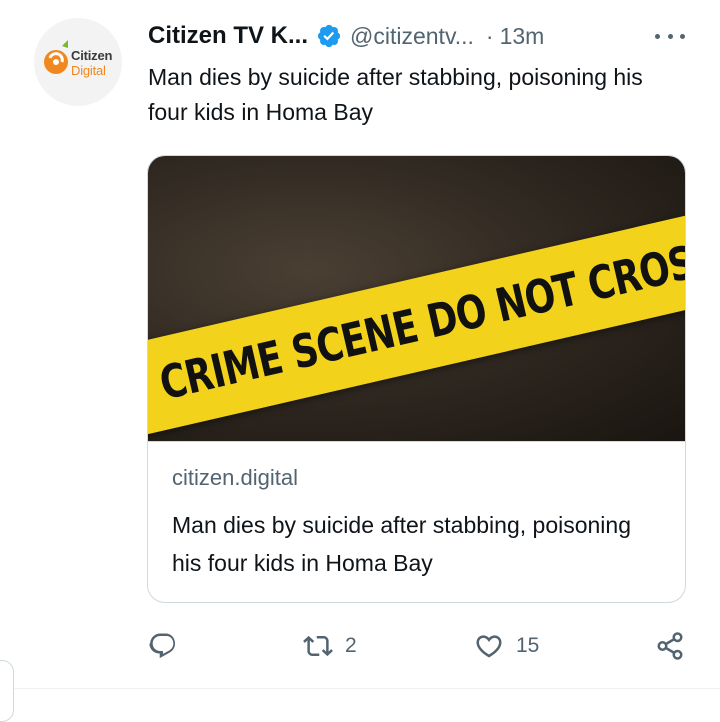  I want to click on timestamp: 13m, so click(522, 36).